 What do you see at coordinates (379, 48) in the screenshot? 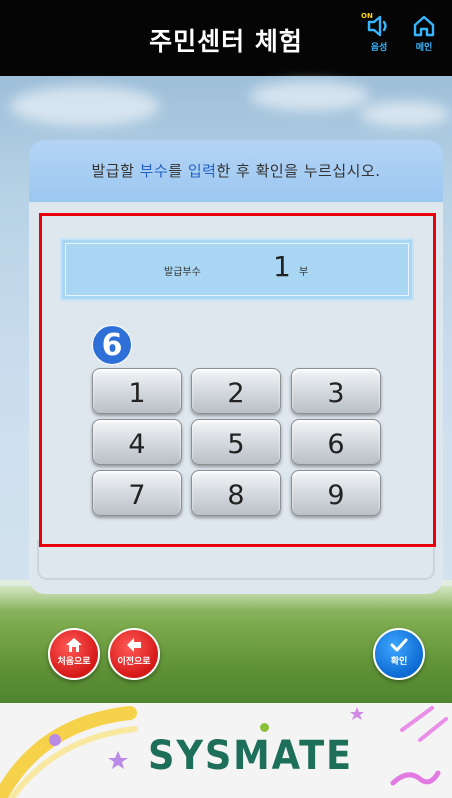
I see `voice-label: 음성` at bounding box center [379, 48].